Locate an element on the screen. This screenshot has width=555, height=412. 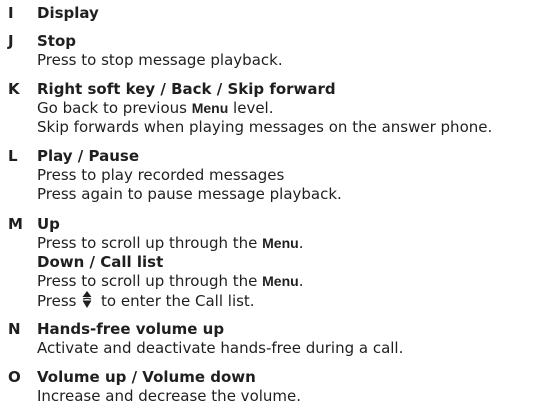
entry-title: Display is located at coordinates (68, 13).